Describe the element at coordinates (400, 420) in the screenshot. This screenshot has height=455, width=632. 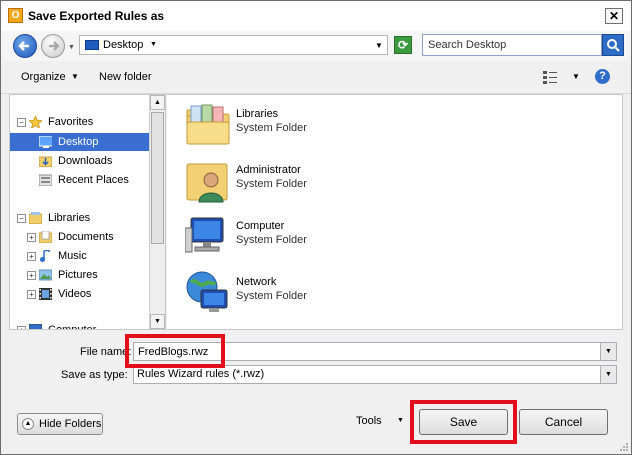
I see `tools-dropdown-icon: ▼` at that location.